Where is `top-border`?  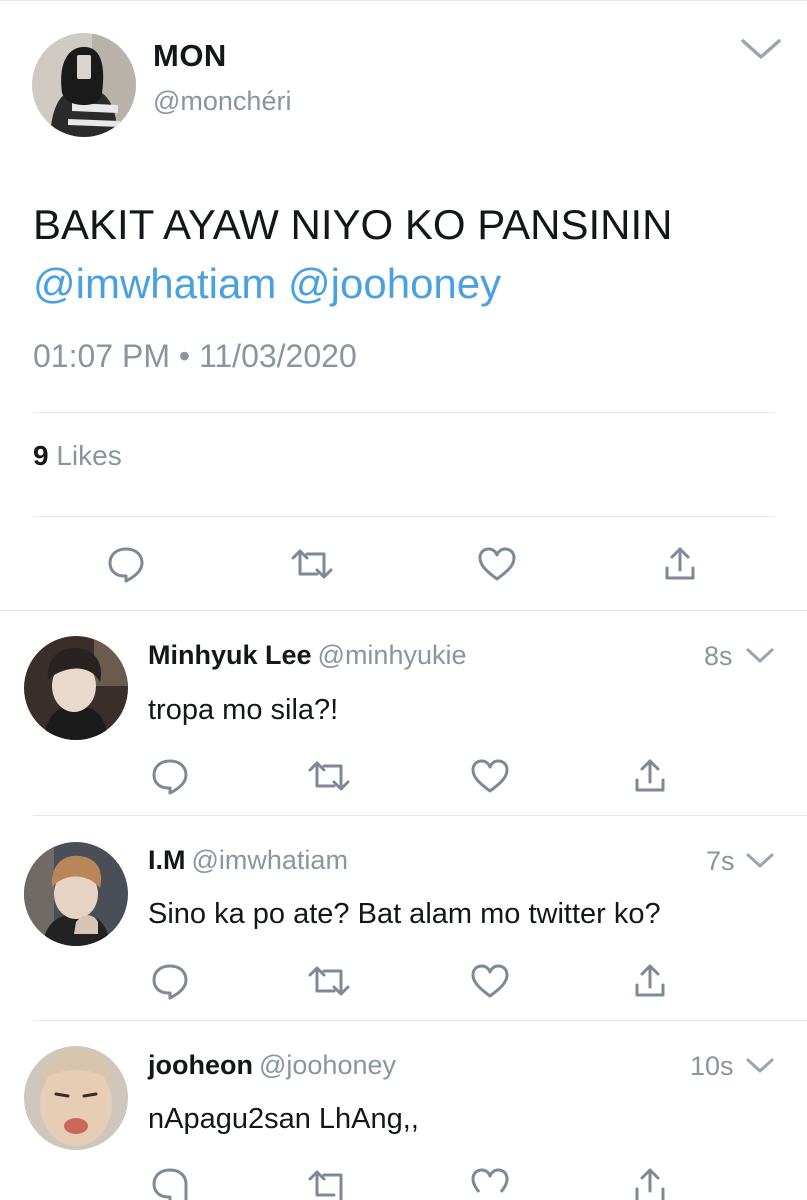 top-border is located at coordinates (403, 0).